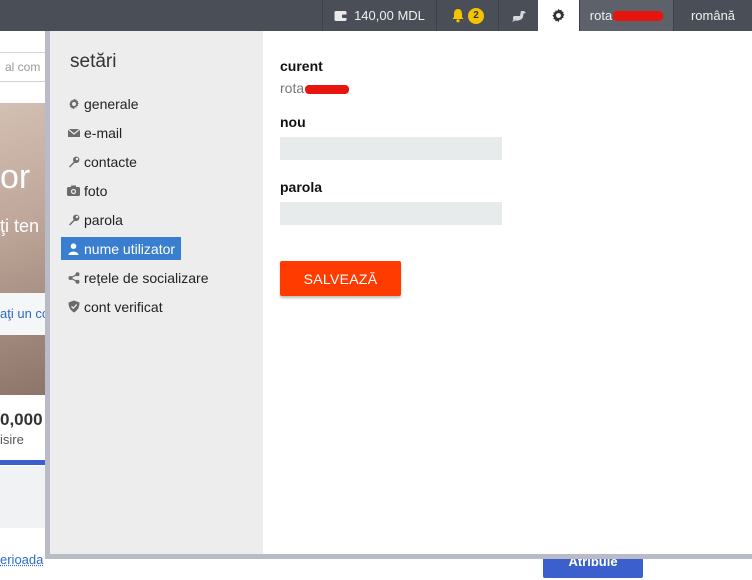  I want to click on background-card, so click(24, 497).